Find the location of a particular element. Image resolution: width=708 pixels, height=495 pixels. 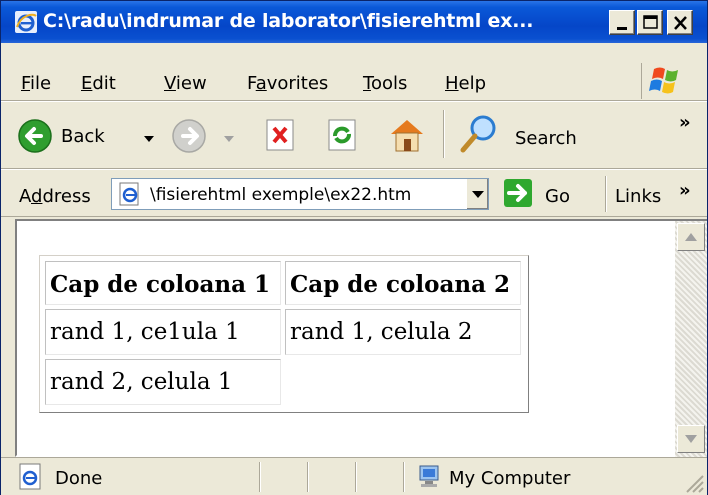

menu-edit-label: dit is located at coordinates (104, 83).